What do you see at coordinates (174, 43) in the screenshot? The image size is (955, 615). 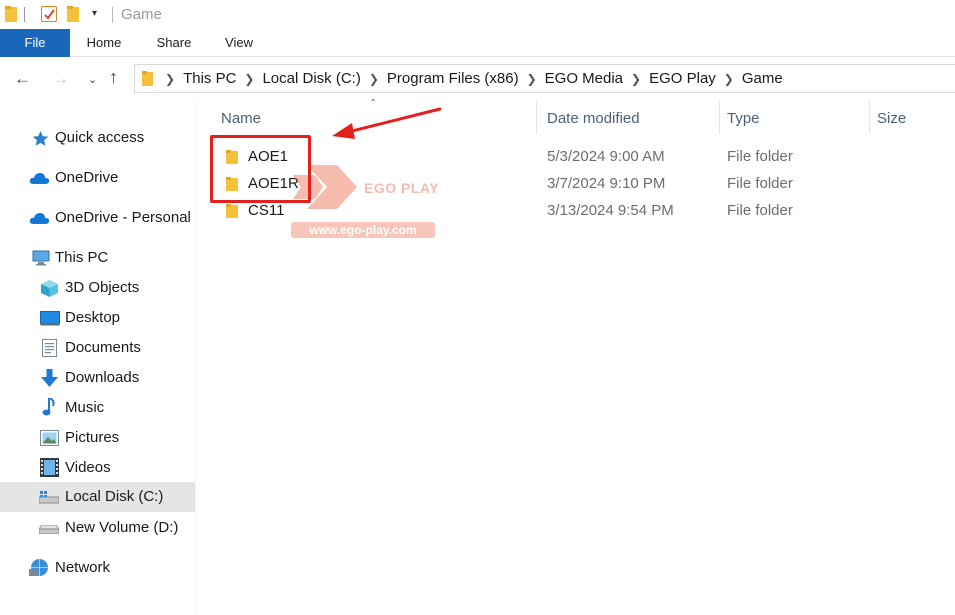 I see `tab-share: Share` at bounding box center [174, 43].